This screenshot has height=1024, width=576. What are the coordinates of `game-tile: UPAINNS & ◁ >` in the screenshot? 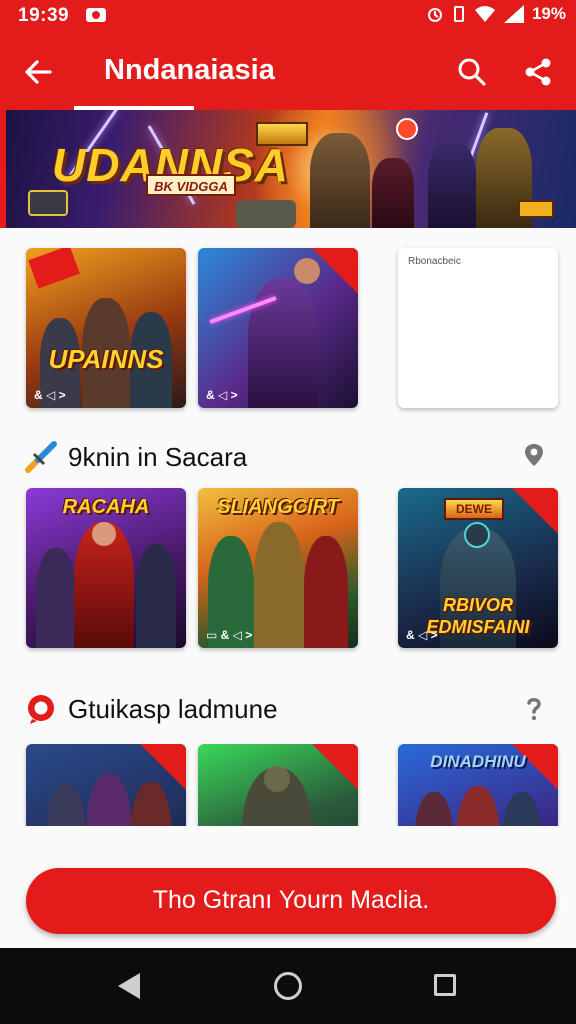 It's located at (106, 328).